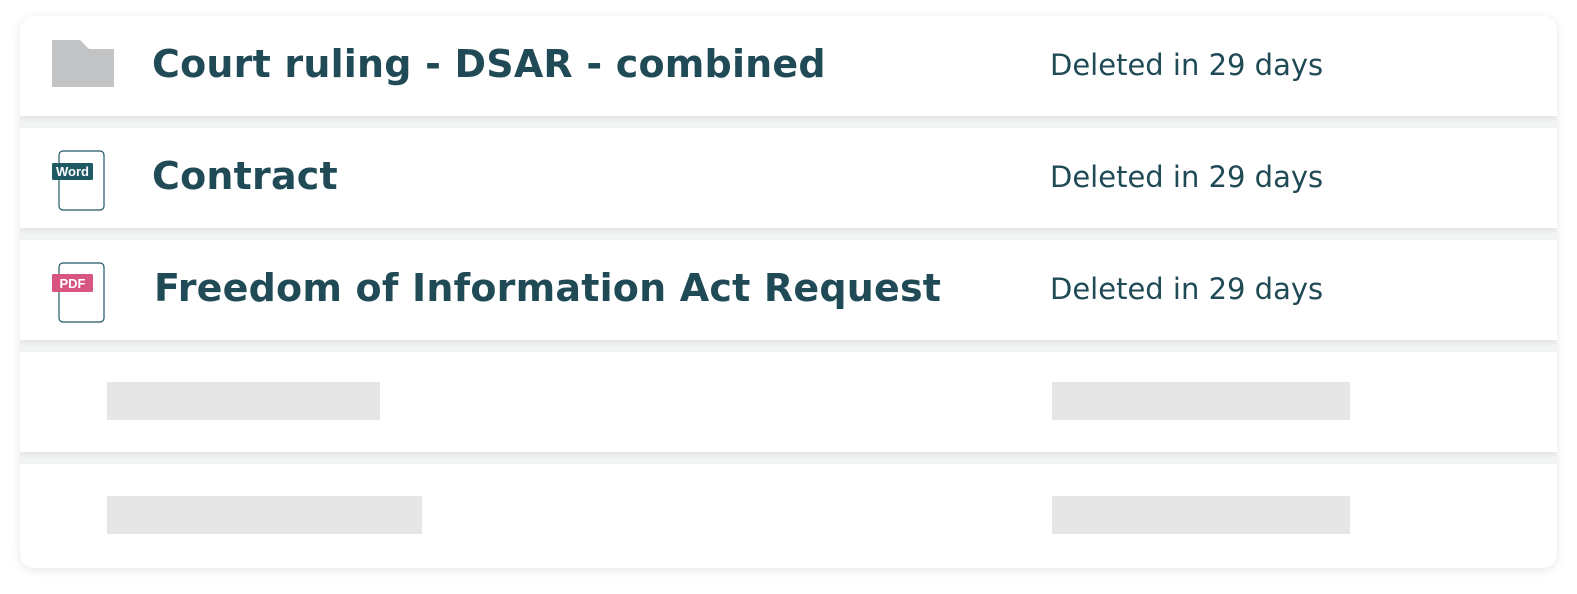 This screenshot has height=594, width=1577. I want to click on pdf-badge: PDF, so click(73, 283).